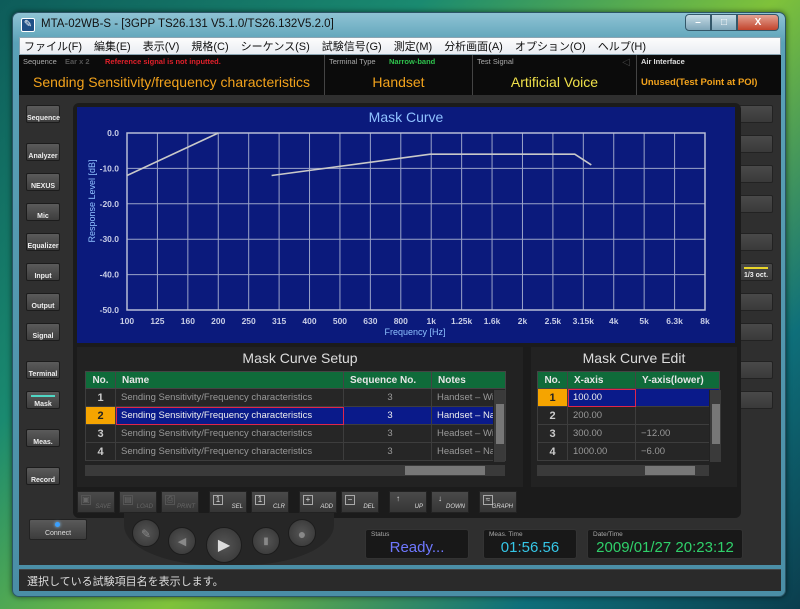  I want to click on row-y: −6.00, so click(677, 451).